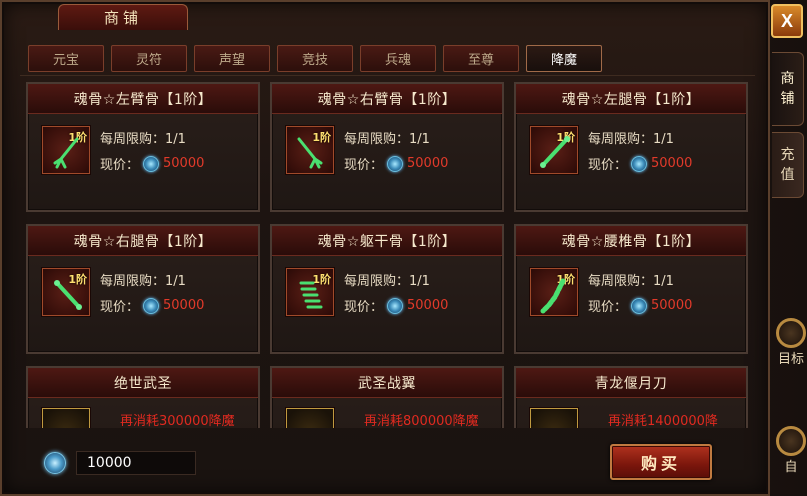 This screenshot has height=496, width=807. Describe the element at coordinates (387, 383) in the screenshot. I see `item-name: 武圣战翼` at that location.